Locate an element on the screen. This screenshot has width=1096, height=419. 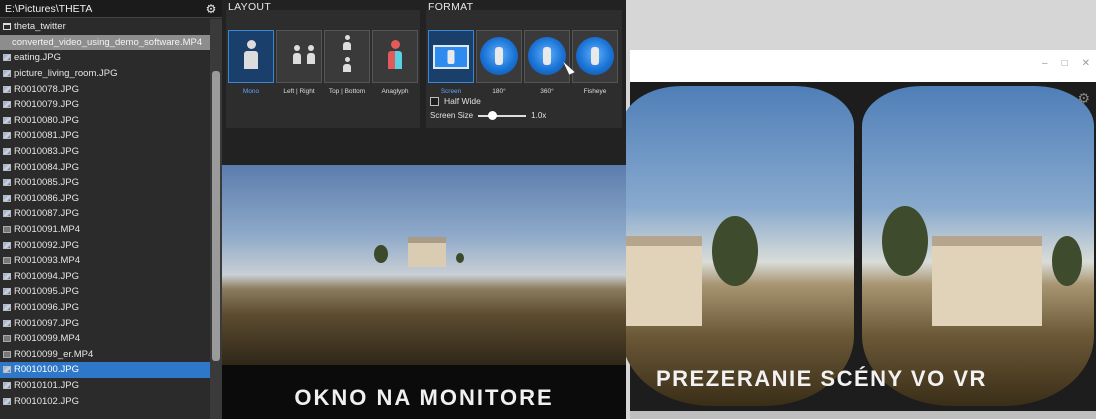
file-list-item: R0010092.JPG is located at coordinates (105, 245).